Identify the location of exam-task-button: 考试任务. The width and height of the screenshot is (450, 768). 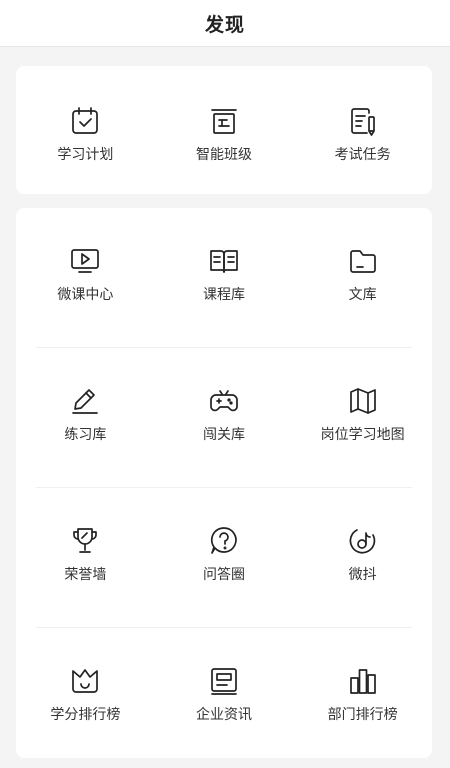
(362, 130).